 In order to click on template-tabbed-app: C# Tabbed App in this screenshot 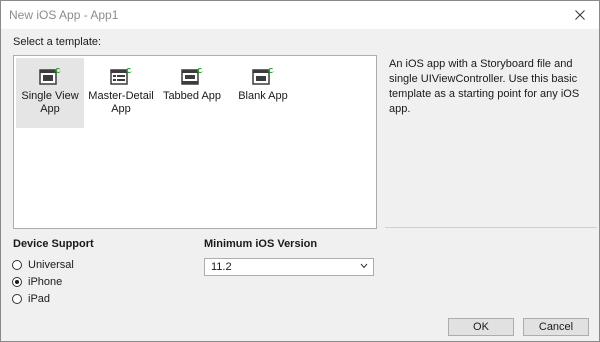, I will do `click(192, 93)`.